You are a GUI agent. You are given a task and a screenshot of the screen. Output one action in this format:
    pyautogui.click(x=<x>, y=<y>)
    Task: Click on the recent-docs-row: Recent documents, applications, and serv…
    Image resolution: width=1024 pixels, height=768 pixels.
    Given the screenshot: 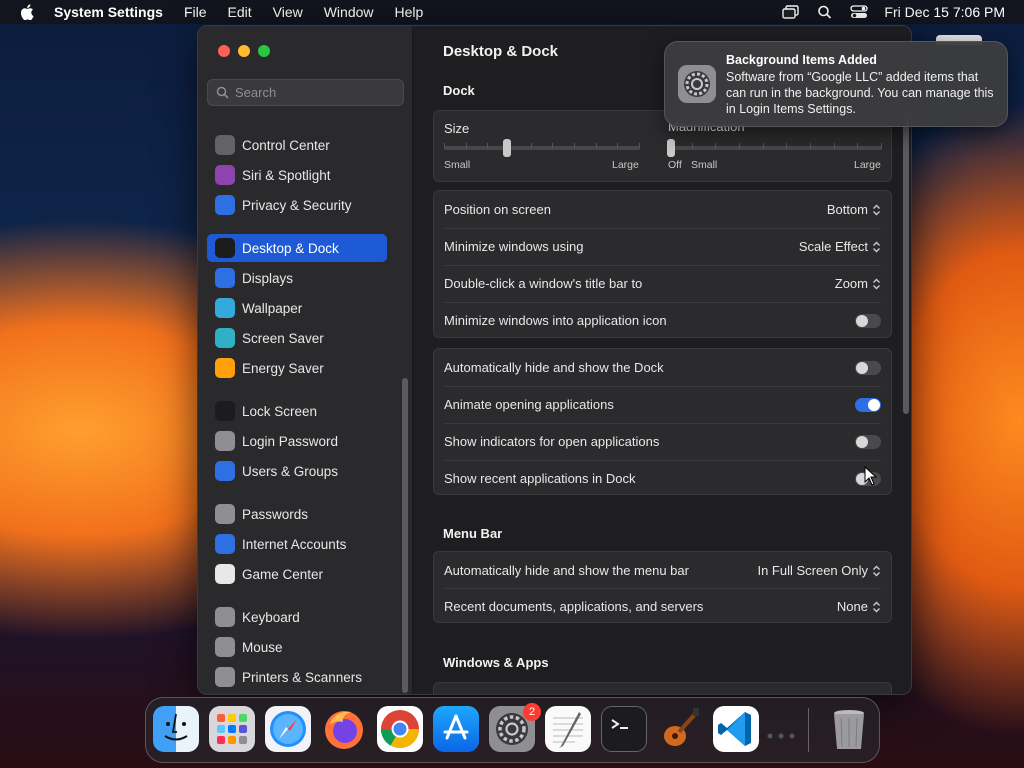 What is the action you would take?
    pyautogui.click(x=662, y=606)
    